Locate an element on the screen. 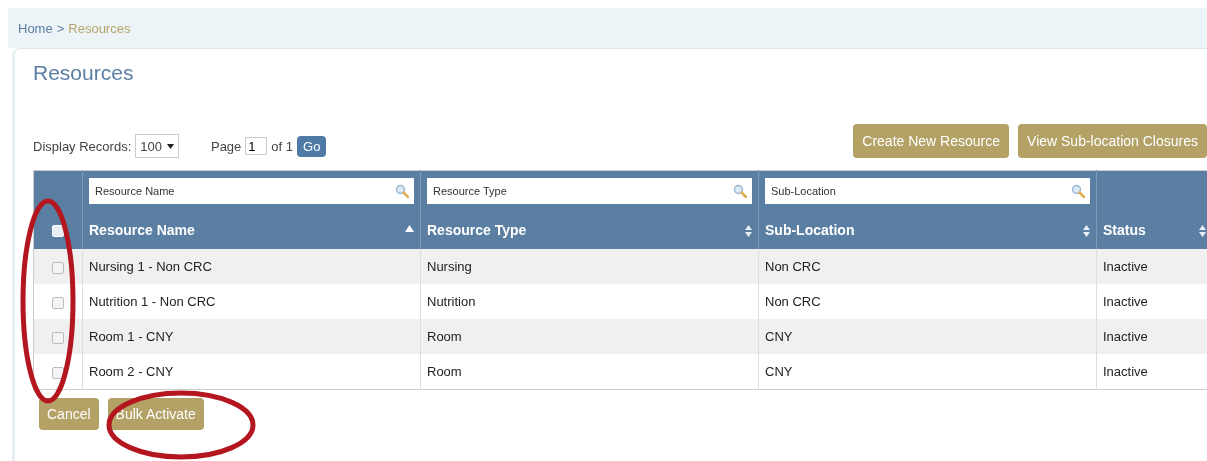 The width and height of the screenshot is (1207, 461). breadcrumb-link: Home is located at coordinates (35, 28).